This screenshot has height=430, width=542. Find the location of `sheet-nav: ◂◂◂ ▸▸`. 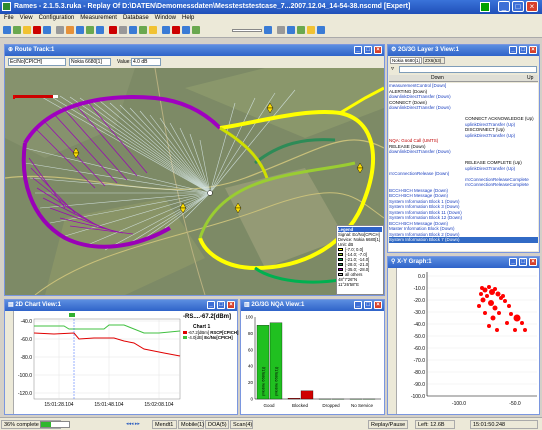

sheet-nav: ◂◂◂ ▸▸ is located at coordinates (139, 424).